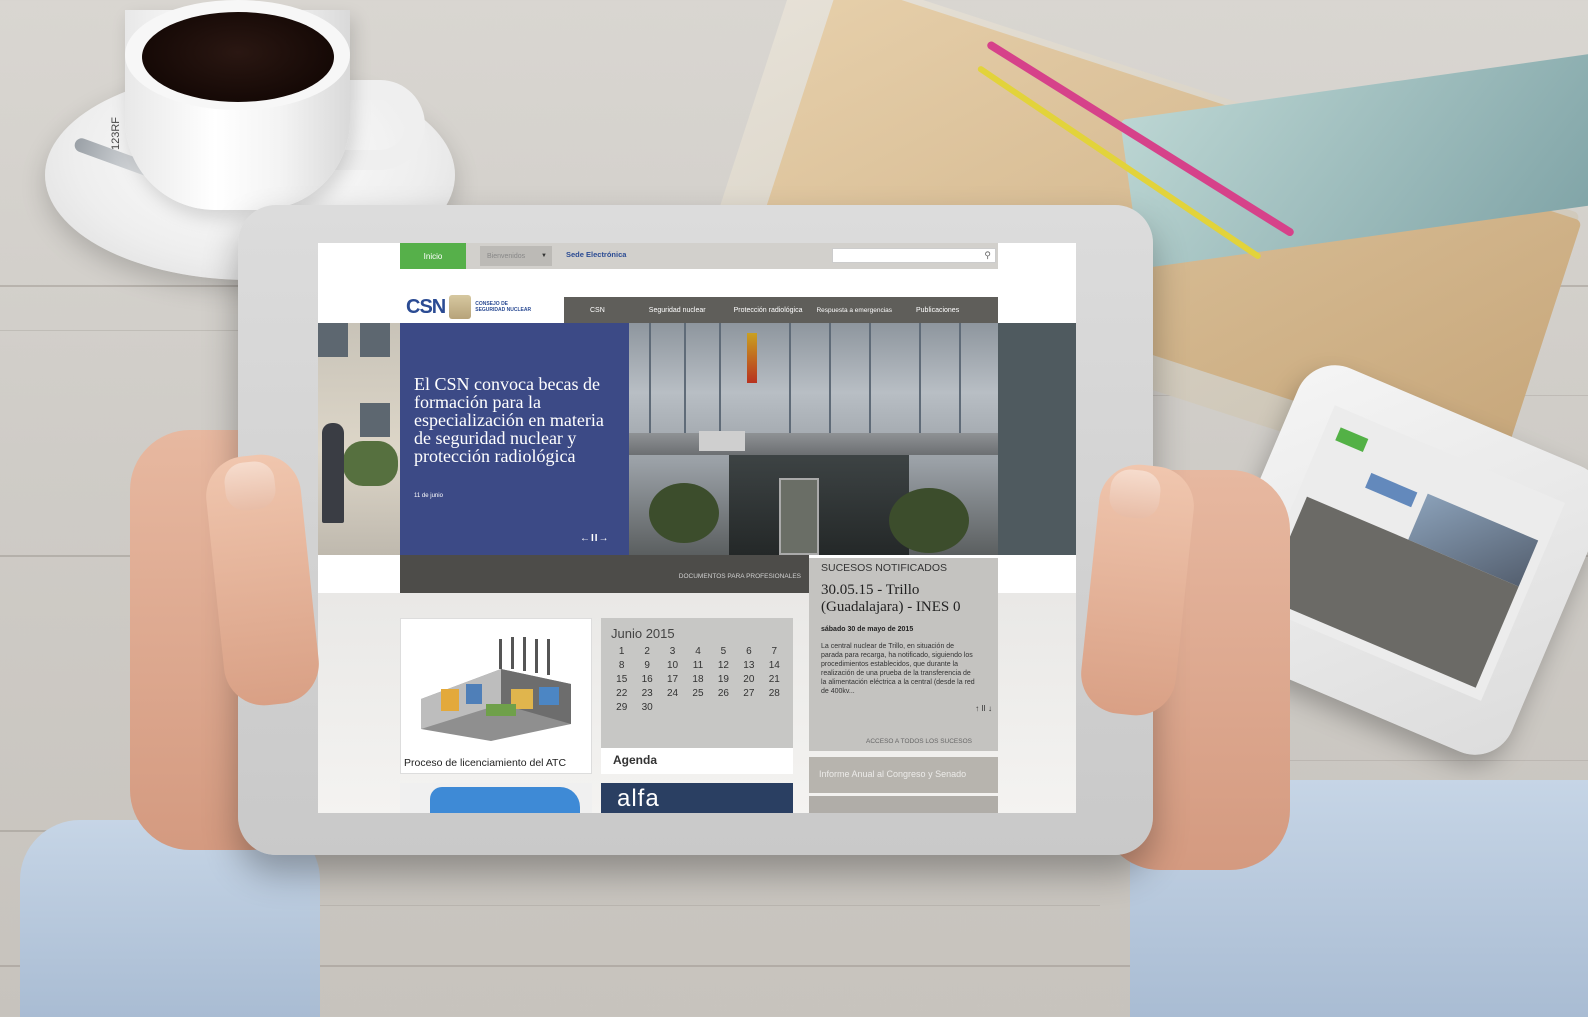 This screenshot has width=1588, height=1017. I want to click on coffee, so click(238, 57).